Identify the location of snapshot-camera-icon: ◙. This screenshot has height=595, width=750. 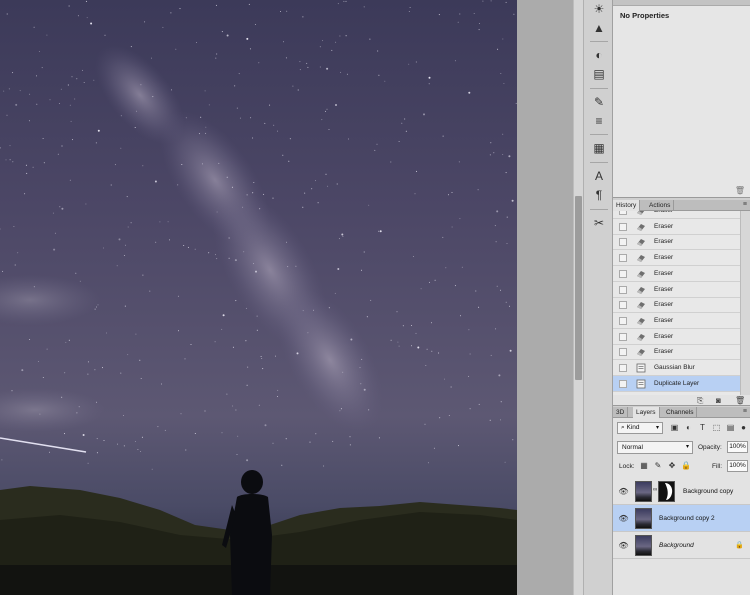
(718, 400).